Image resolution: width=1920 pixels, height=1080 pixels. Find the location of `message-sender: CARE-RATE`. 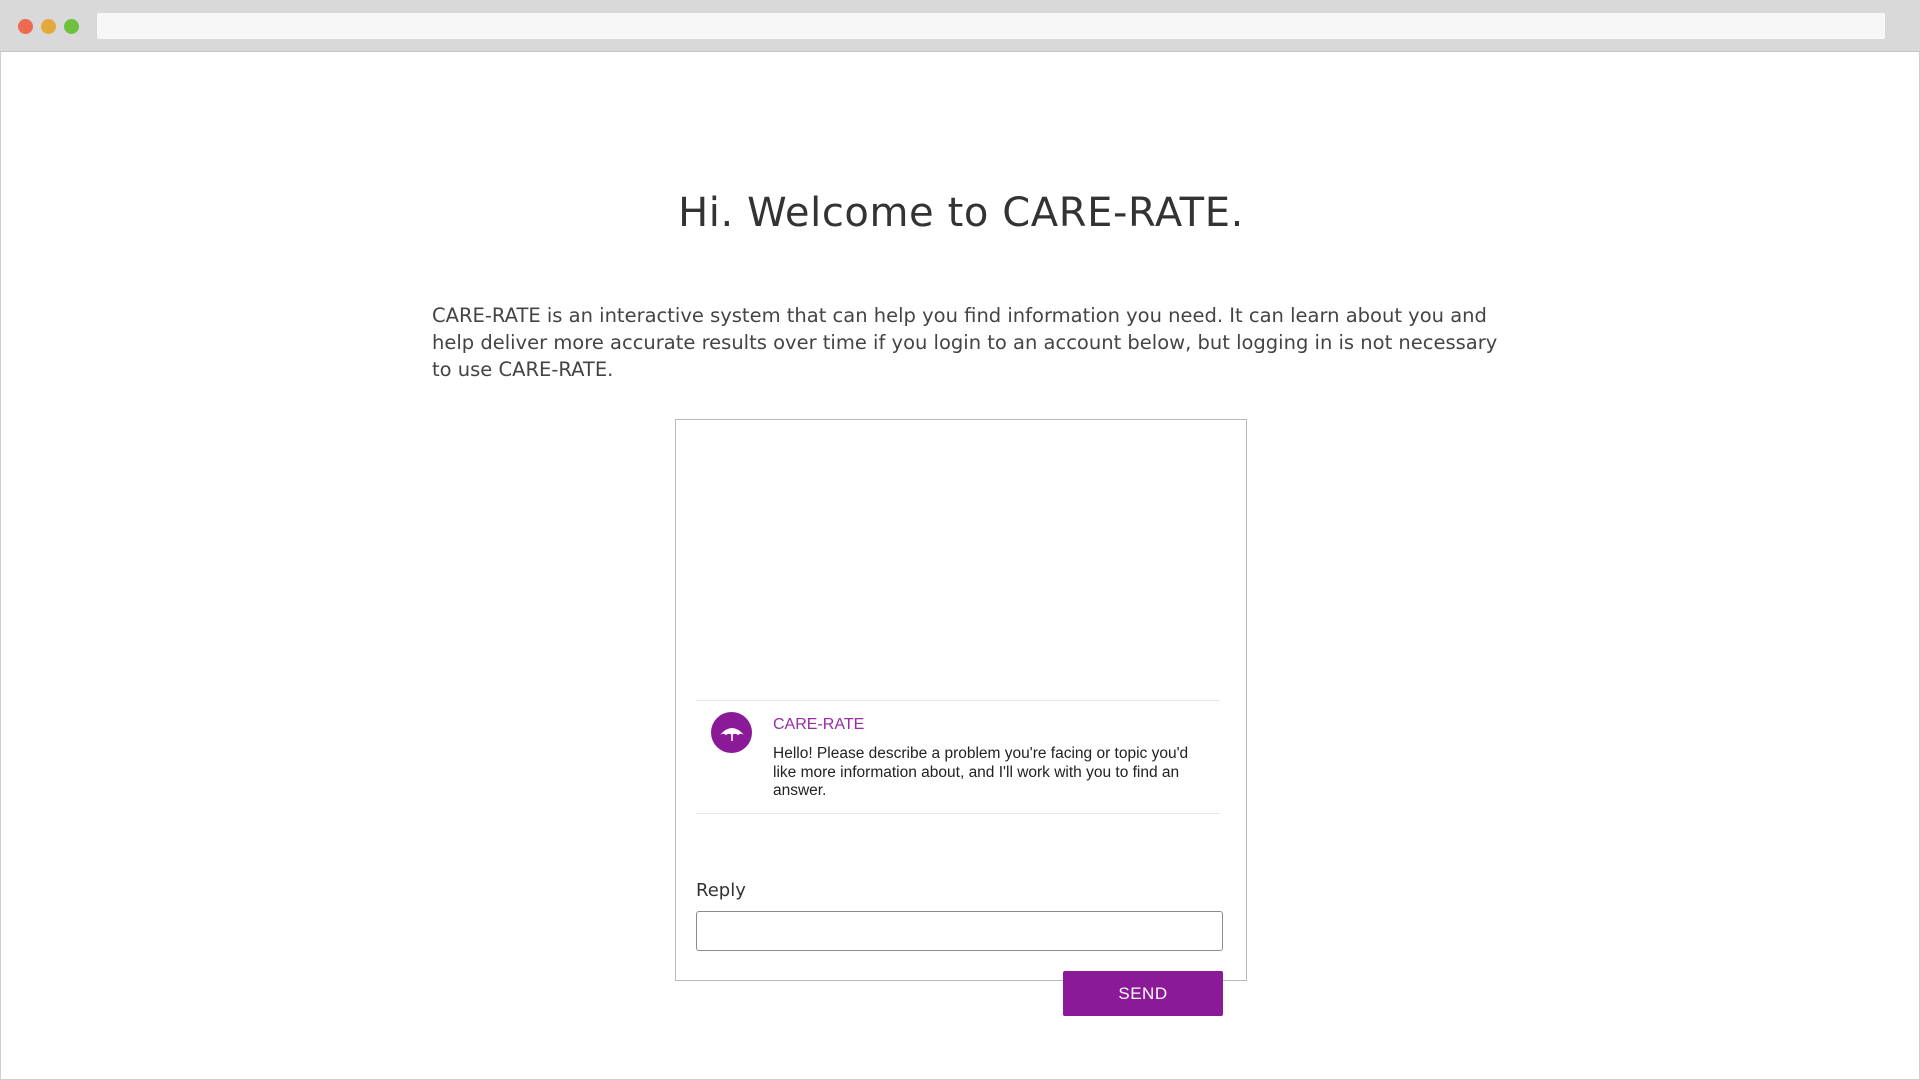

message-sender: CARE-RATE is located at coordinates (819, 724).